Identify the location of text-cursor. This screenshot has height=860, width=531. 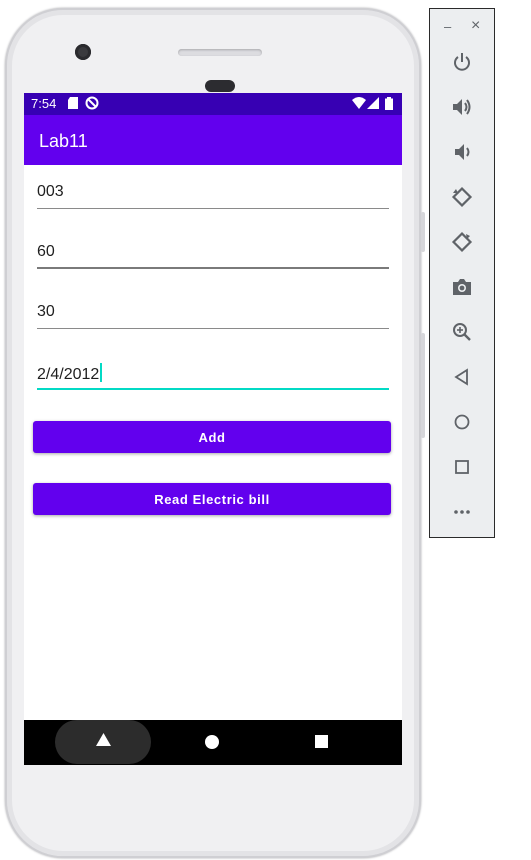
(101, 372).